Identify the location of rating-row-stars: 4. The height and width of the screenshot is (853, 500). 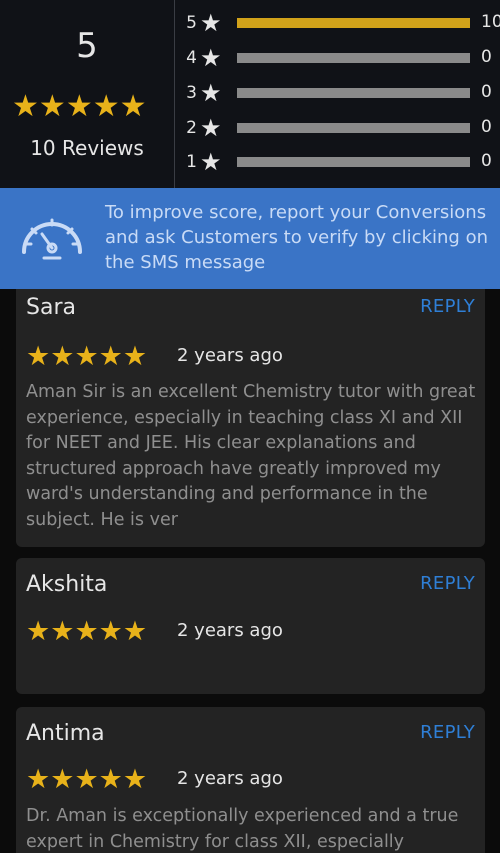
(191, 58).